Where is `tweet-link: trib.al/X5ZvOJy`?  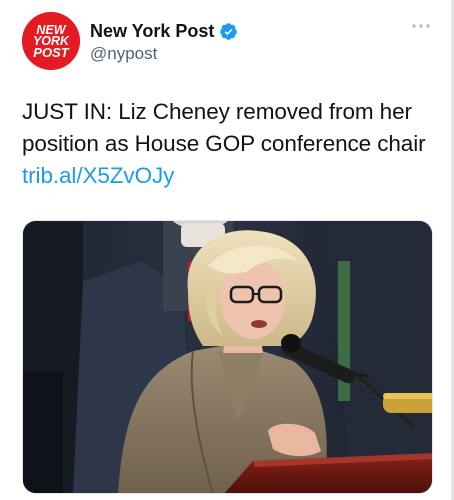 tweet-link: trib.al/X5ZvOJy is located at coordinates (98, 175).